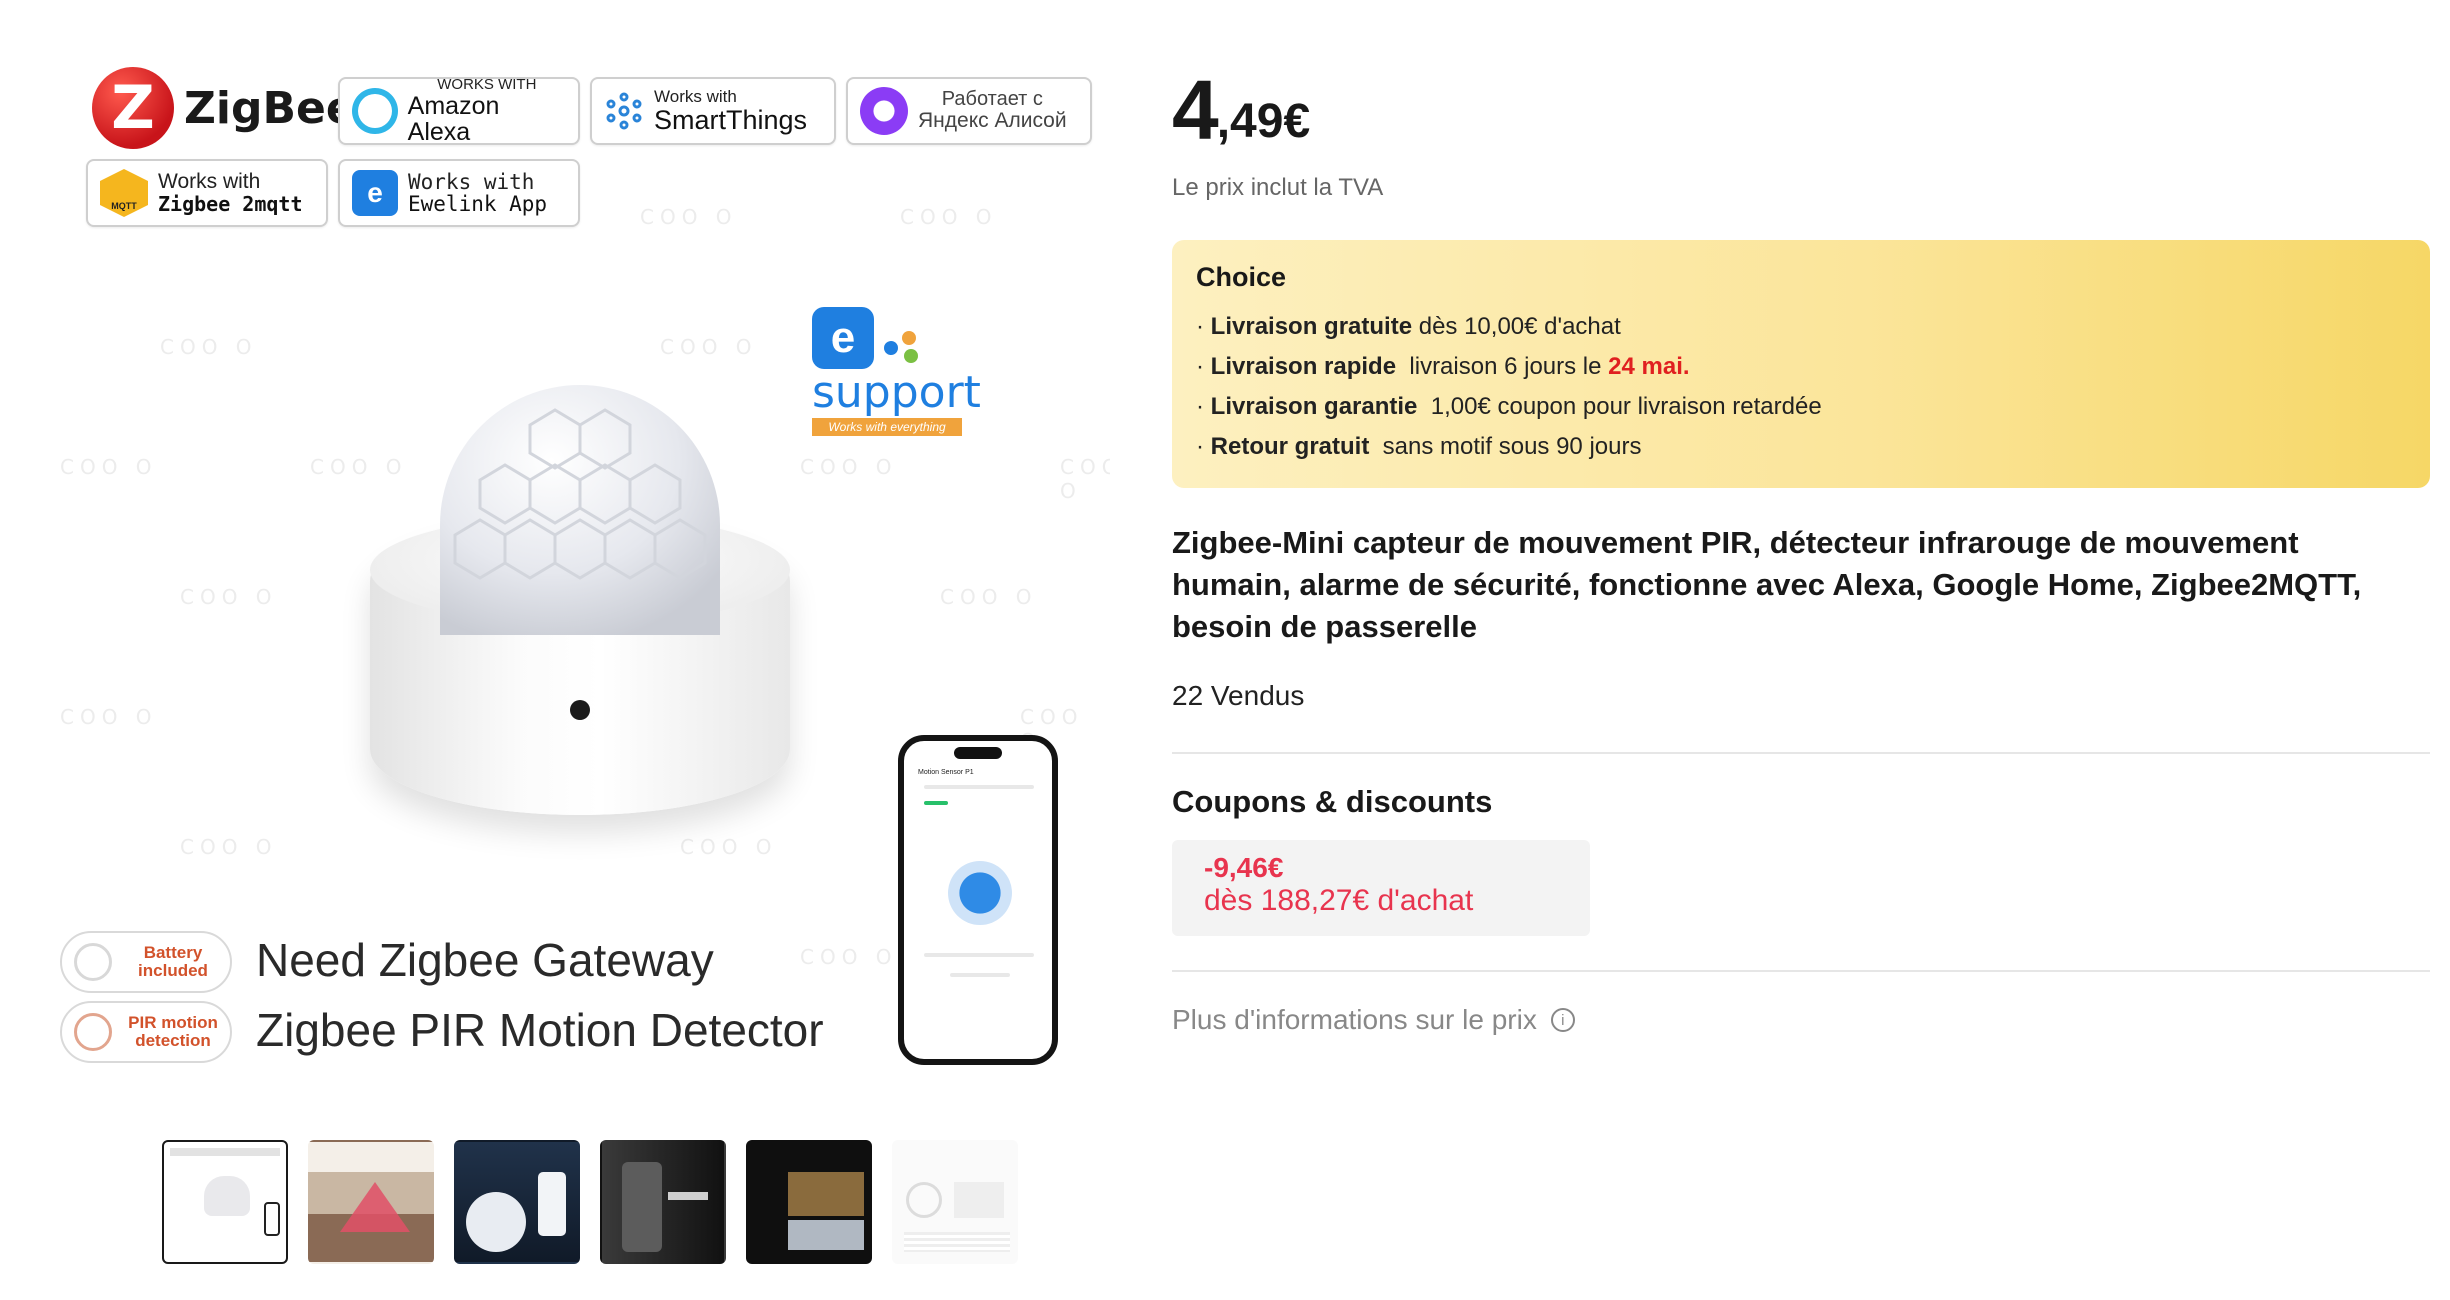 This screenshot has height=1300, width=2450. What do you see at coordinates (1244, 867) in the screenshot?
I see `coupon-amount: -9,46€` at bounding box center [1244, 867].